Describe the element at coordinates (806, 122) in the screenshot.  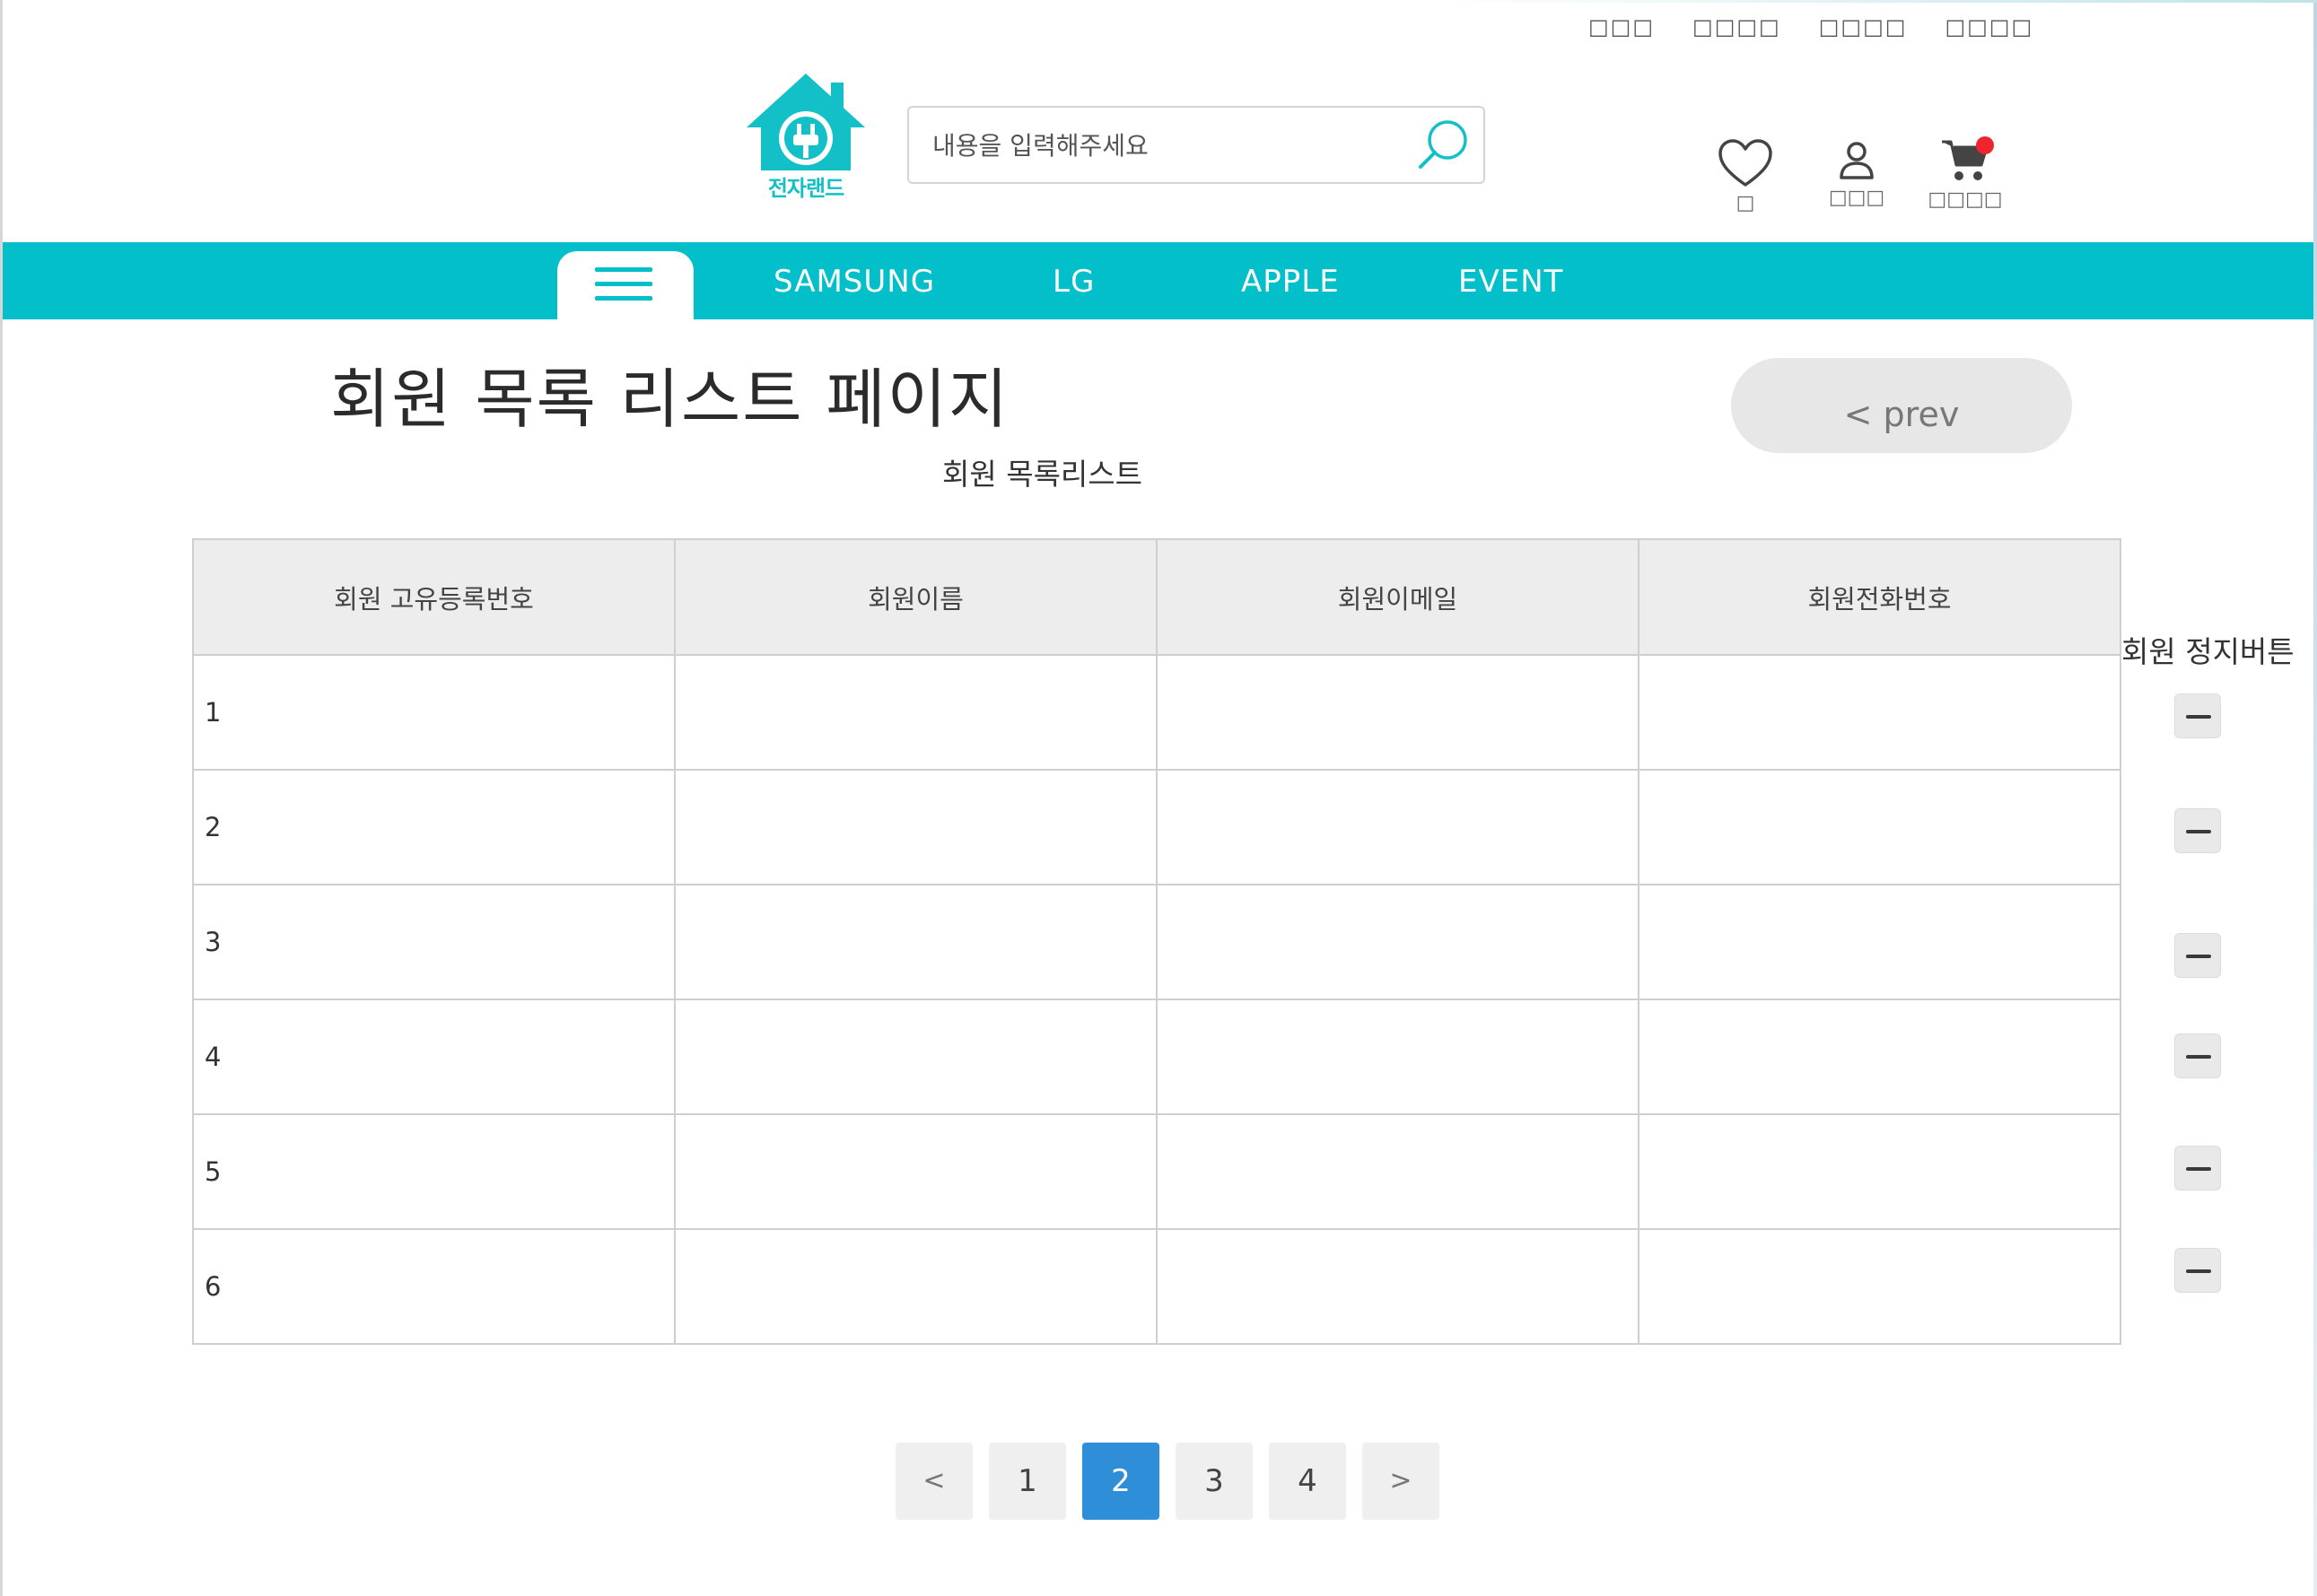
I see `house-plug-icon` at that location.